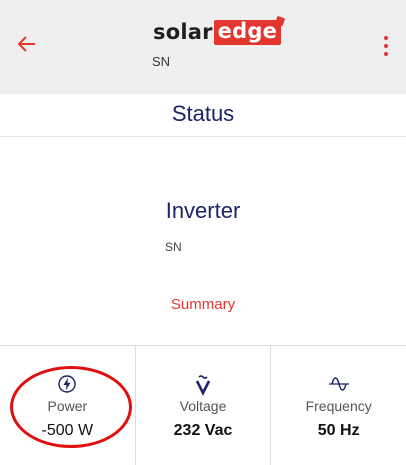 The height and width of the screenshot is (465, 406). What do you see at coordinates (183, 31) in the screenshot?
I see `logo-text-solar: solar` at bounding box center [183, 31].